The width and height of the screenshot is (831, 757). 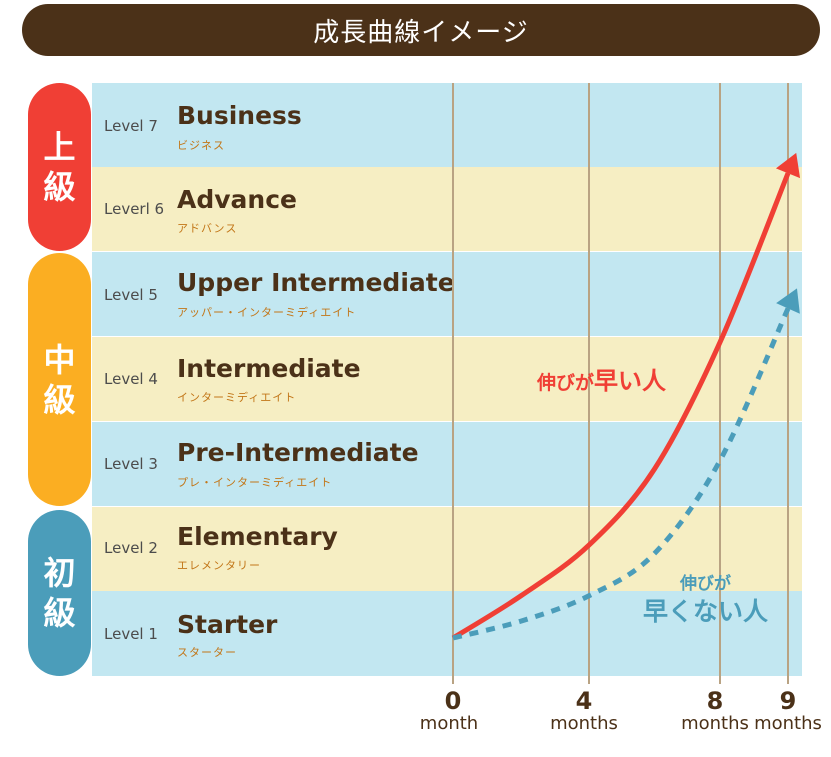 What do you see at coordinates (453, 701) in the screenshot?
I see `x-tick-value: 0` at bounding box center [453, 701].